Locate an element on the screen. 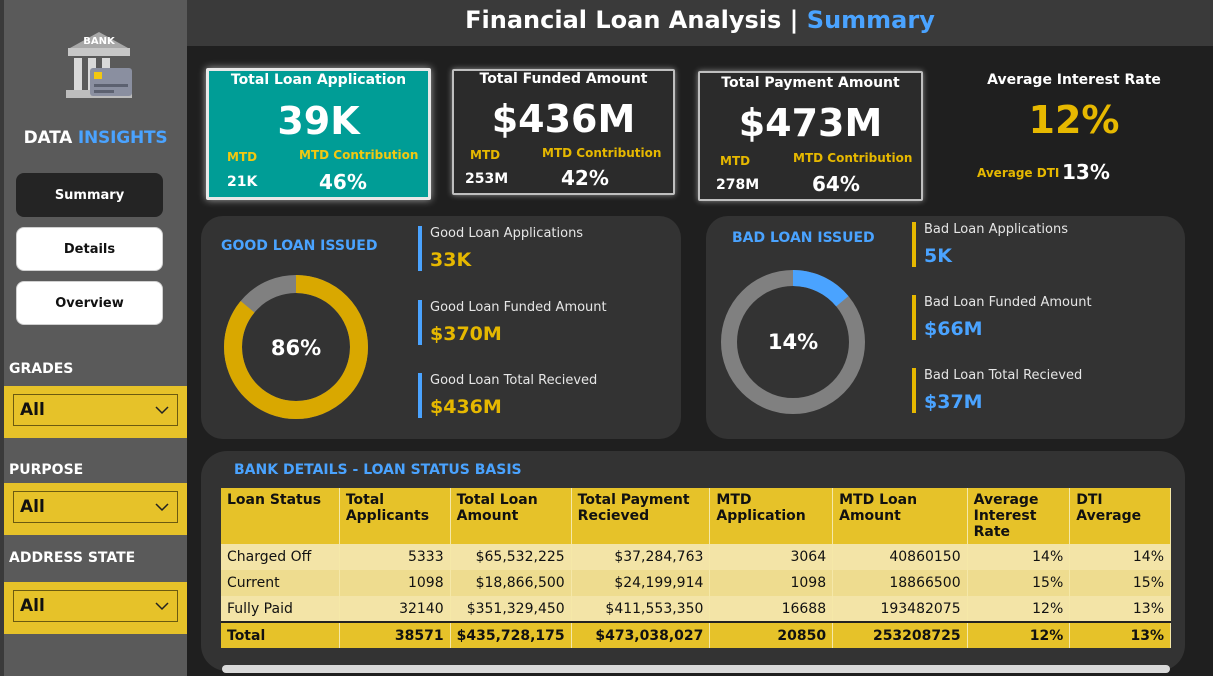 Image resolution: width=1213 pixels, height=676 pixels. good-loan-title: GOOD LOAN ISSUED is located at coordinates (299, 246).